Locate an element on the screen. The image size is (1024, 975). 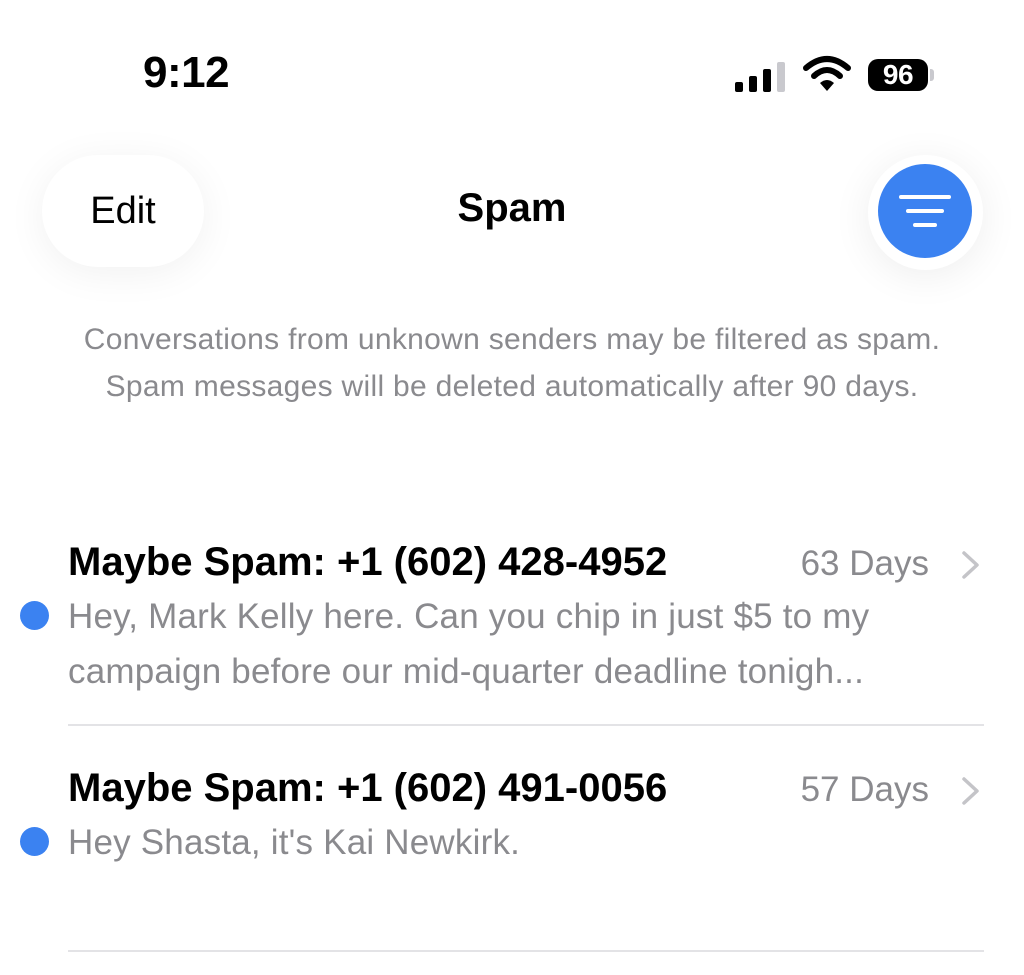
signal-icon is located at coordinates (760, 75).